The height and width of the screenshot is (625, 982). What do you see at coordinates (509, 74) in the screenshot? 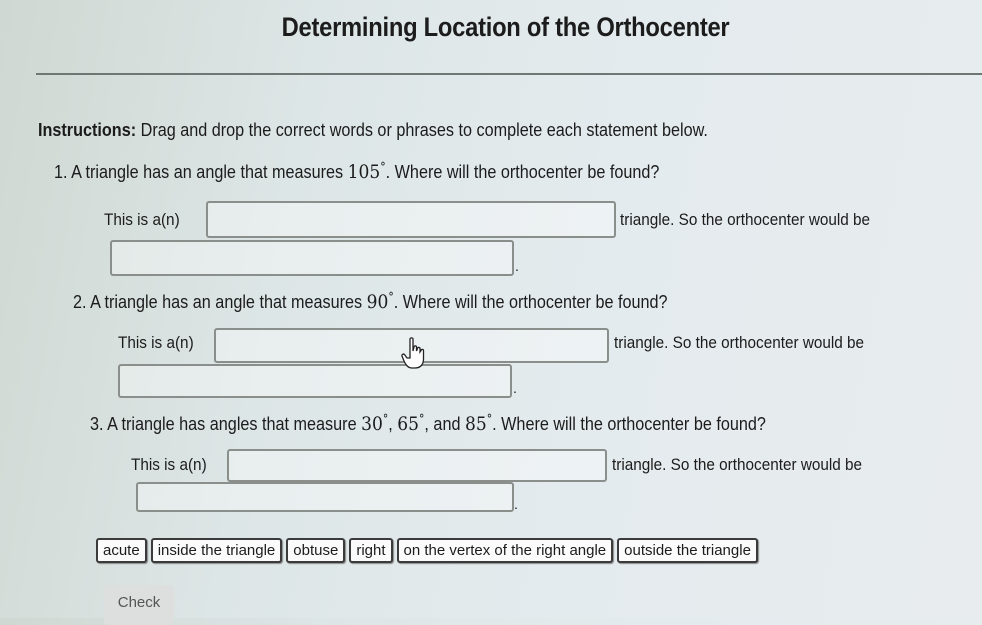
I see `title-divider` at bounding box center [509, 74].